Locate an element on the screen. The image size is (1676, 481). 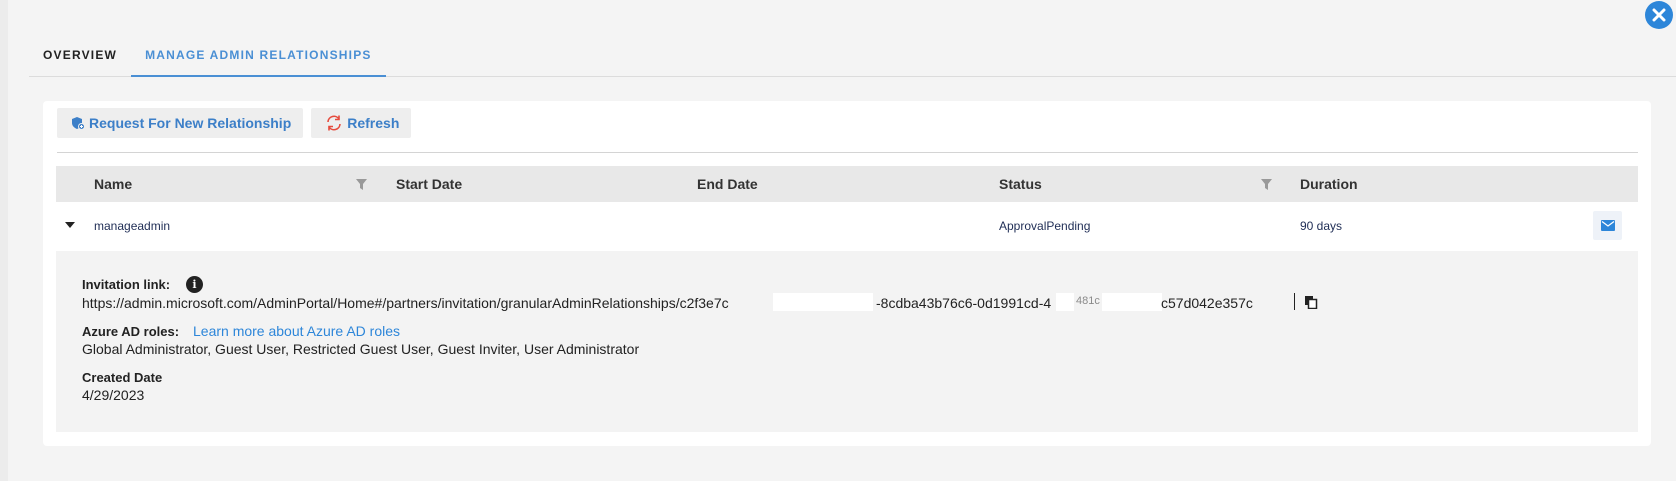
created-date-label: Created Date is located at coordinates (122, 377).